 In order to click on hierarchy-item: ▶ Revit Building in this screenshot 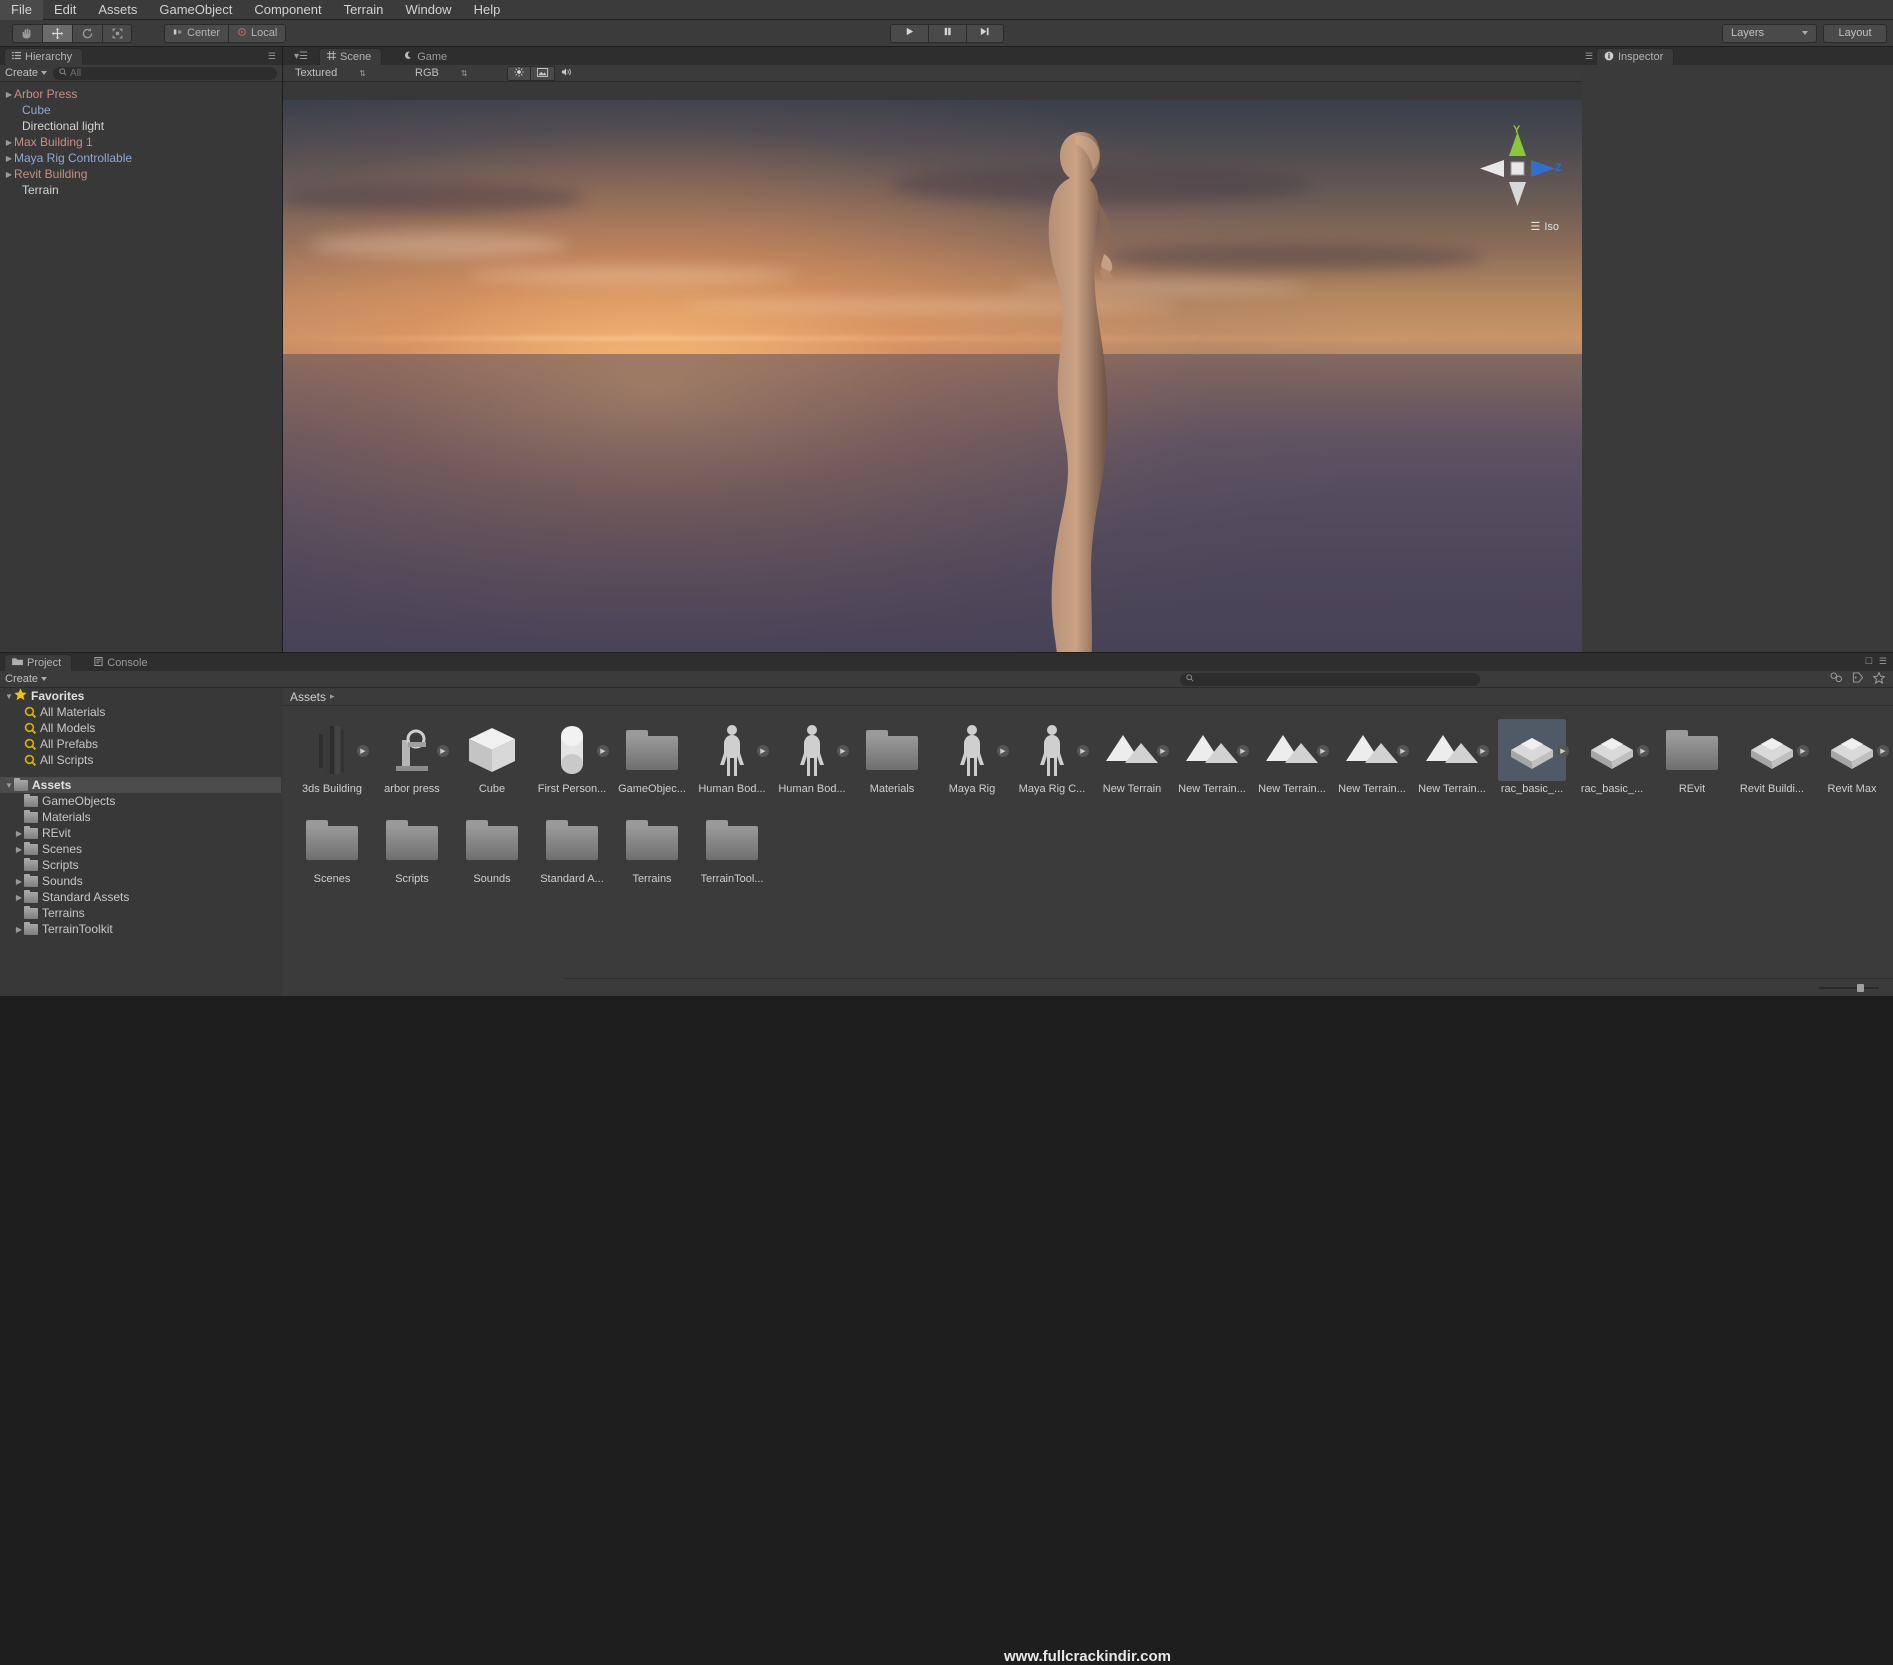, I will do `click(141, 174)`.